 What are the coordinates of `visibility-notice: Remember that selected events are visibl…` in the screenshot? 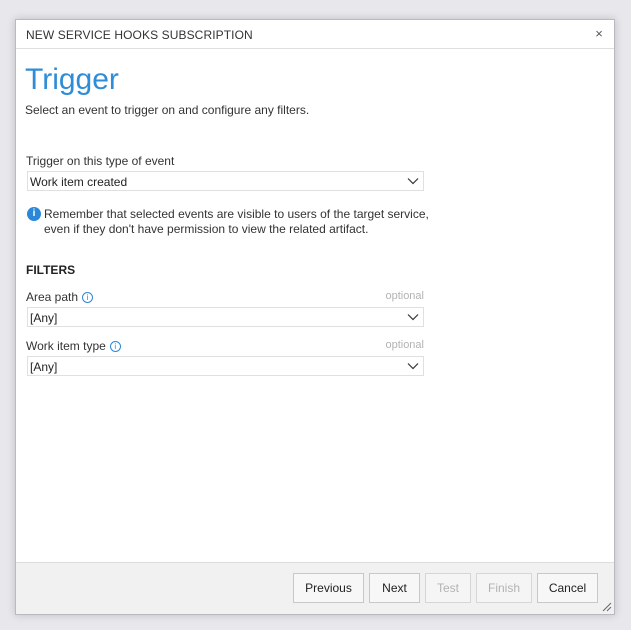 It's located at (236, 221).